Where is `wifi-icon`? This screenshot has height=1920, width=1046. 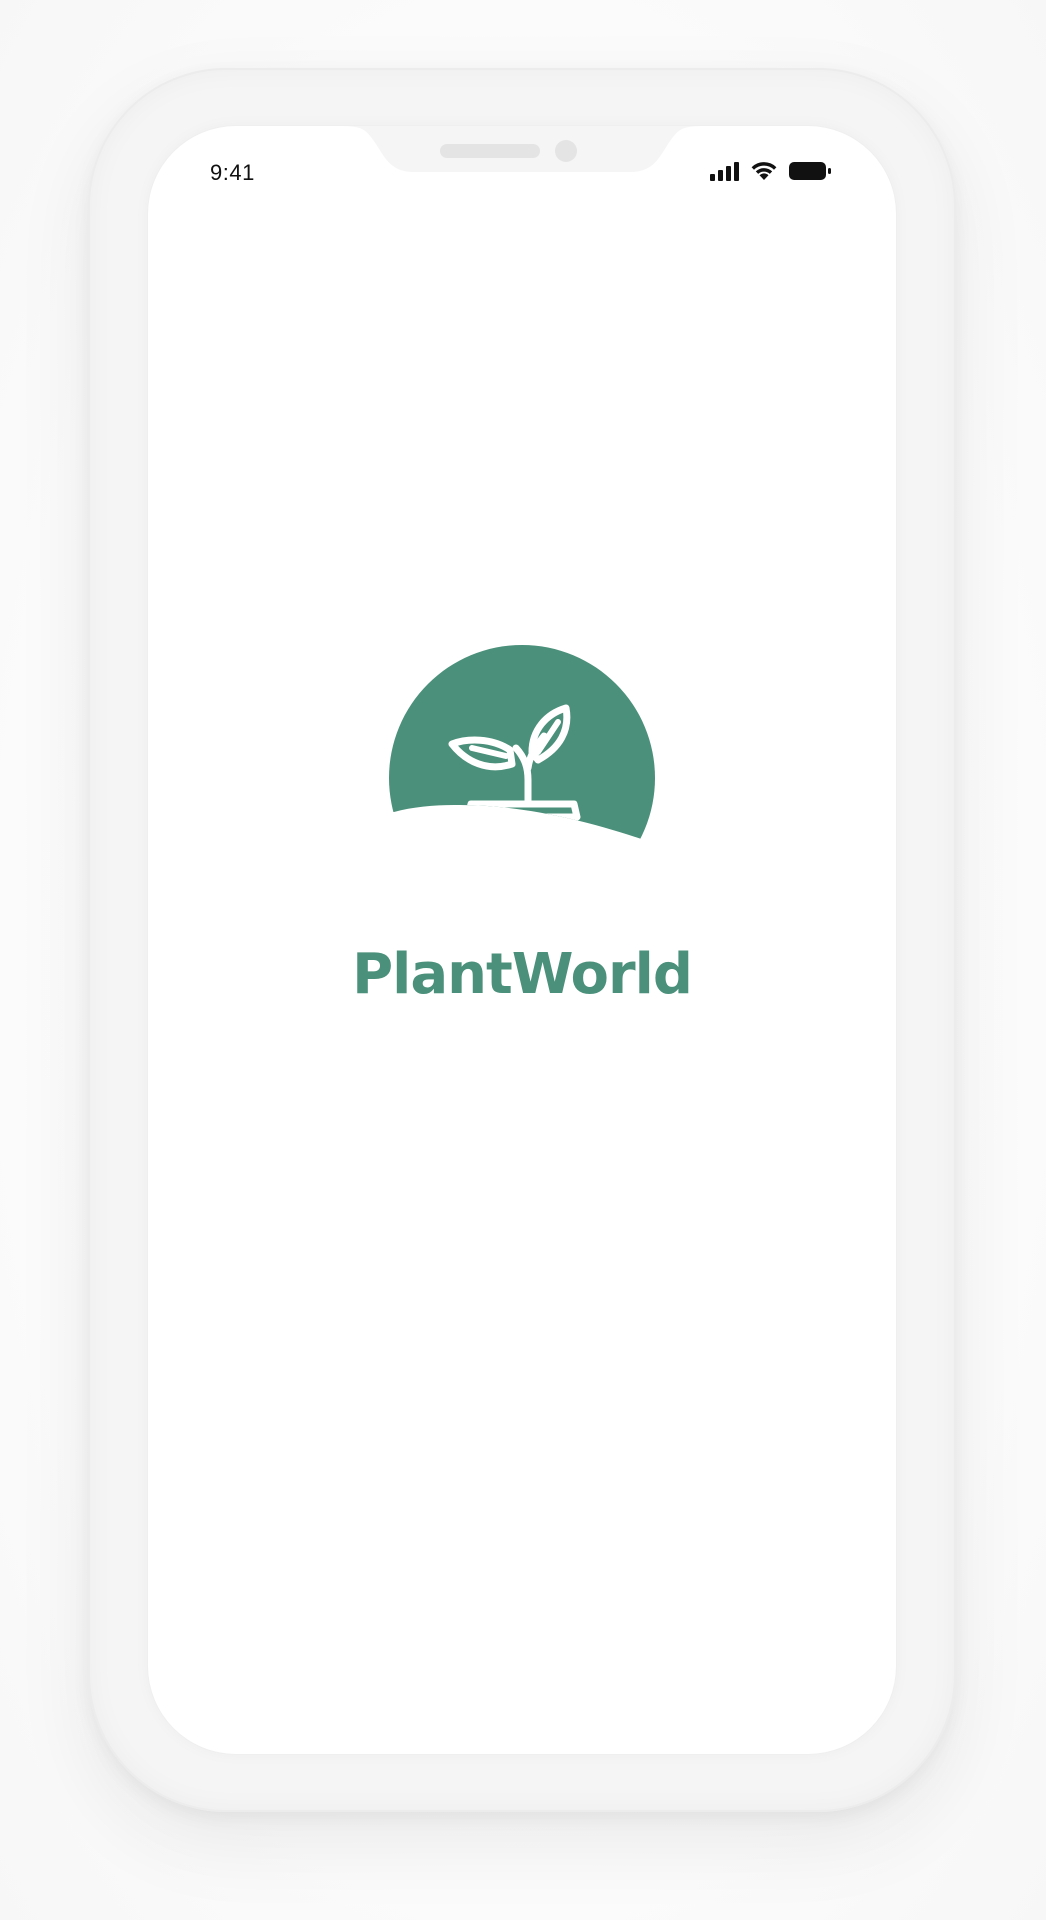 wifi-icon is located at coordinates (764, 173).